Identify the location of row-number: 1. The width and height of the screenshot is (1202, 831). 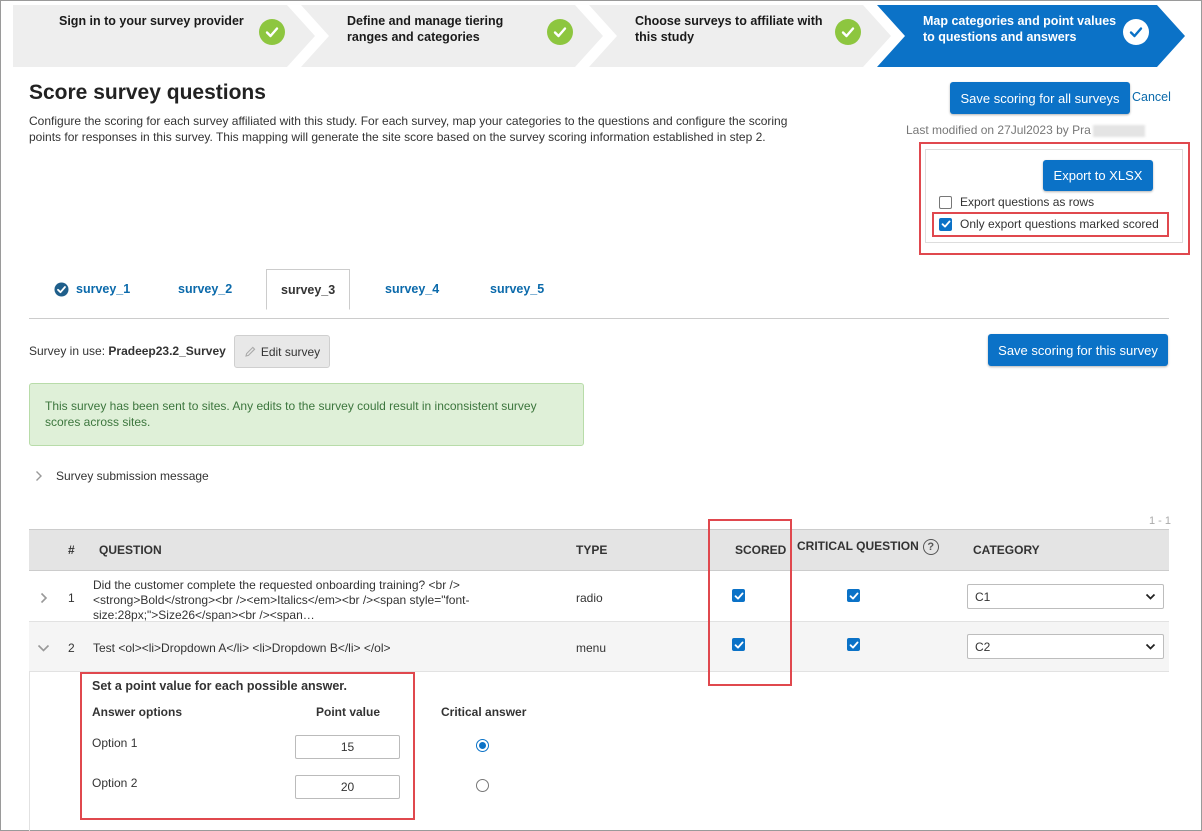
(71, 598).